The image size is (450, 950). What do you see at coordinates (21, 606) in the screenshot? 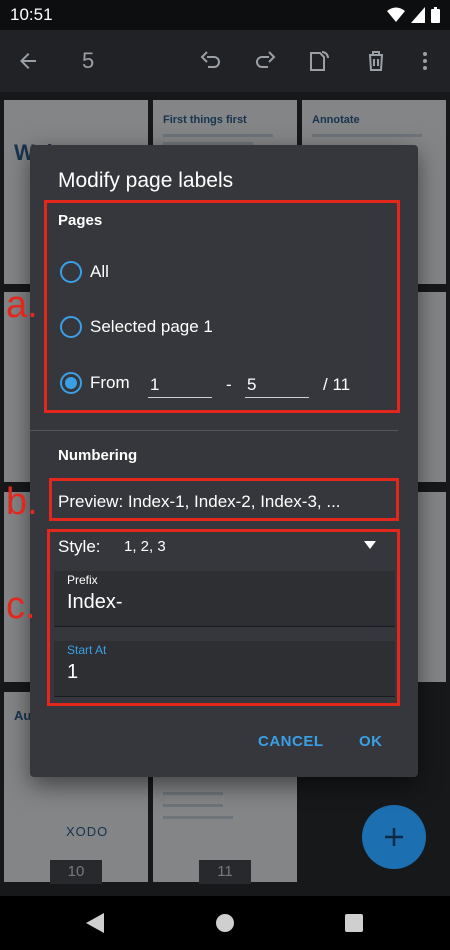
I see `annotation-label-c: c.` at bounding box center [21, 606].